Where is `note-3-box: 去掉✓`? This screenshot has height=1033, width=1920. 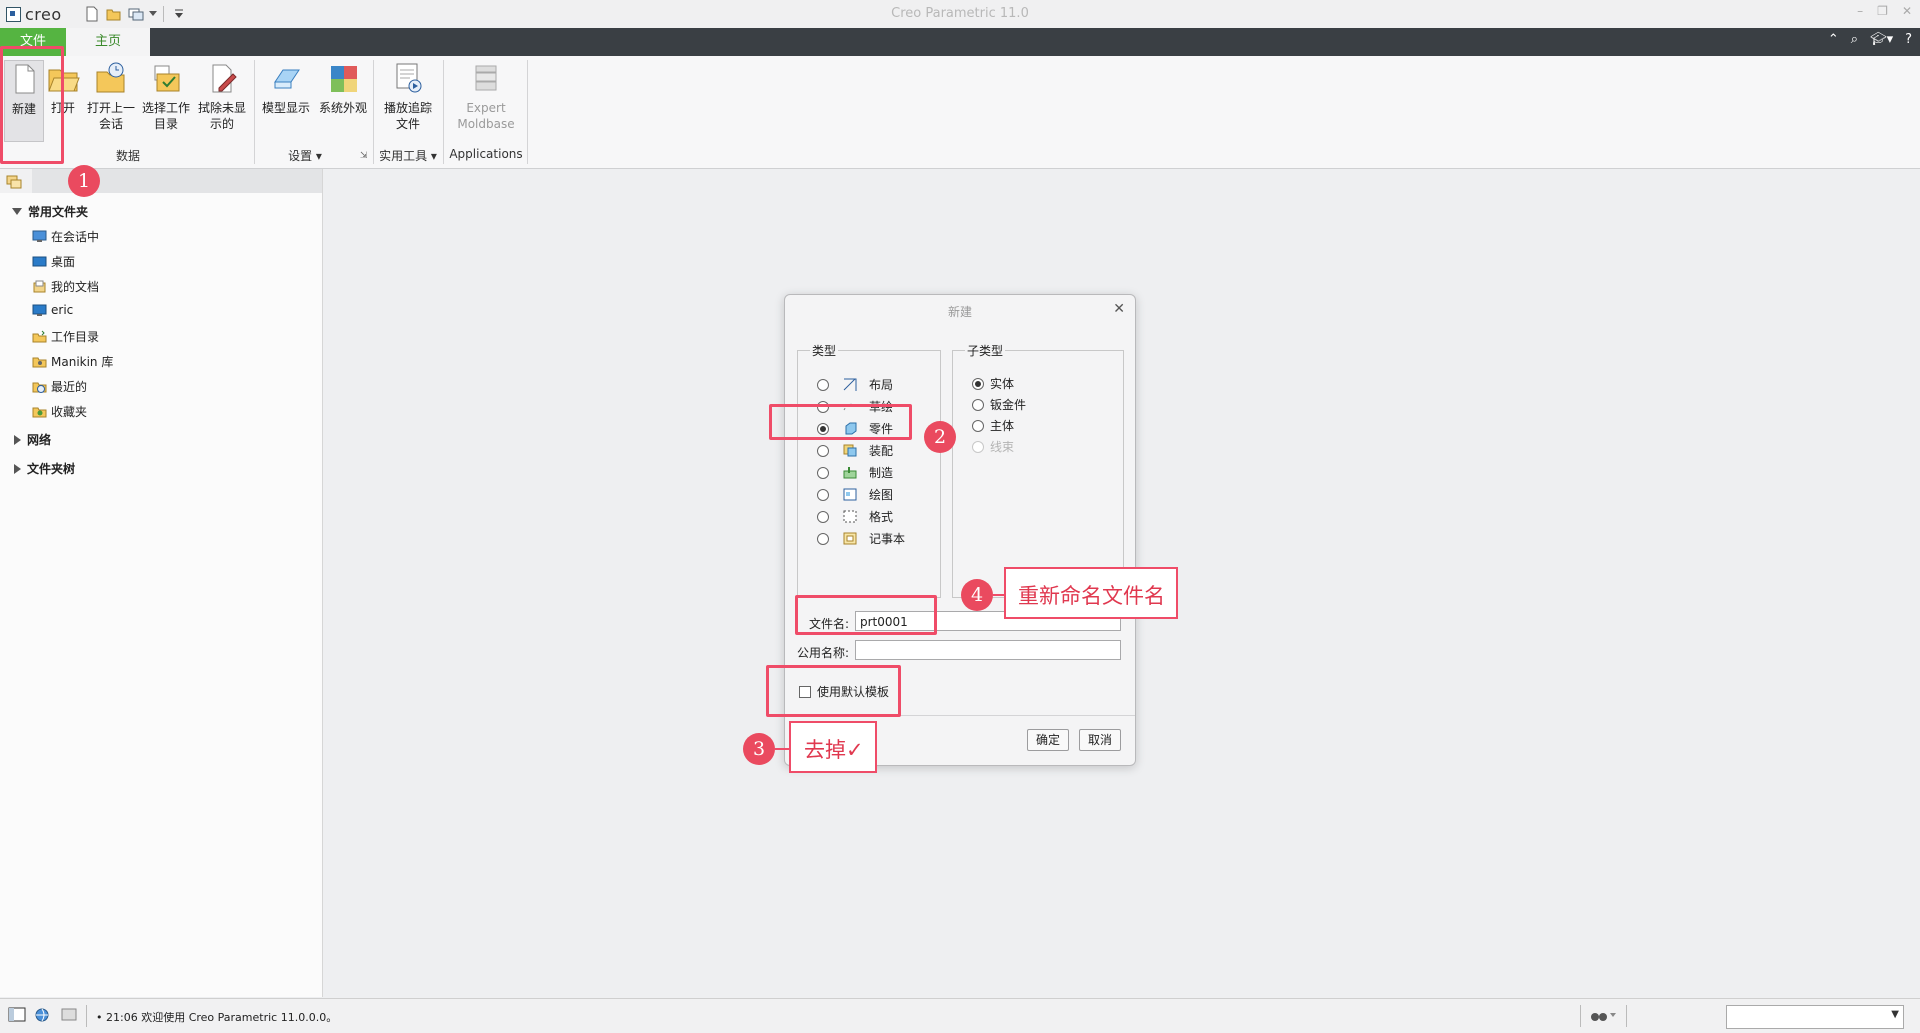 note-3-box: 去掉✓ is located at coordinates (833, 747).